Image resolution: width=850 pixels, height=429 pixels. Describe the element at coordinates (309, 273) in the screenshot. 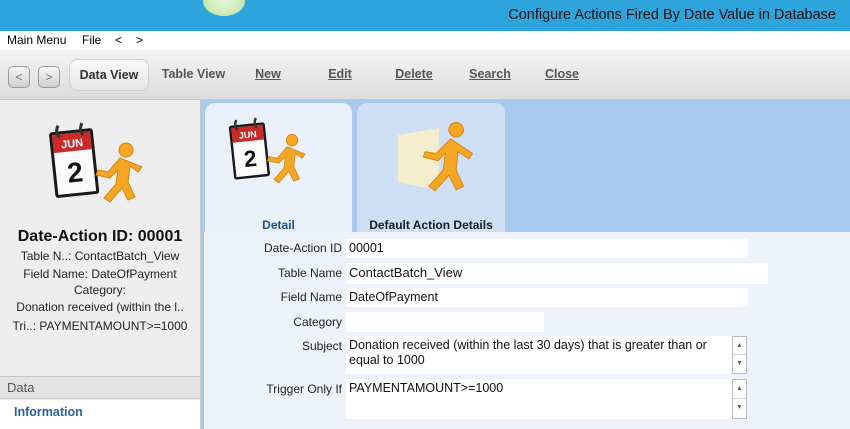

I see `table-name-label: Table Name` at that location.